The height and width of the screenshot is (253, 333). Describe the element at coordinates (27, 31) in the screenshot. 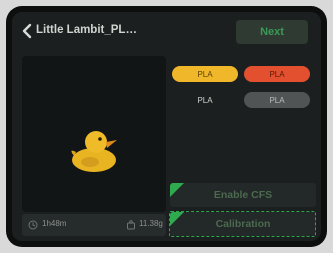

I see `back-chevron-icon` at that location.